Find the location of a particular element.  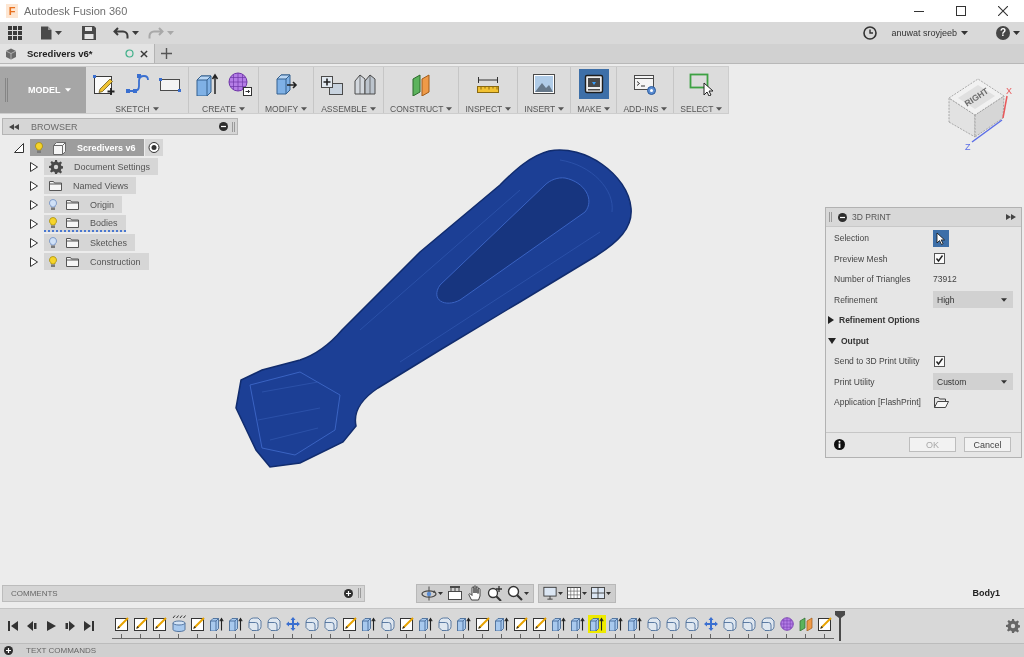

dialog-button: Cancel is located at coordinates (987, 444).